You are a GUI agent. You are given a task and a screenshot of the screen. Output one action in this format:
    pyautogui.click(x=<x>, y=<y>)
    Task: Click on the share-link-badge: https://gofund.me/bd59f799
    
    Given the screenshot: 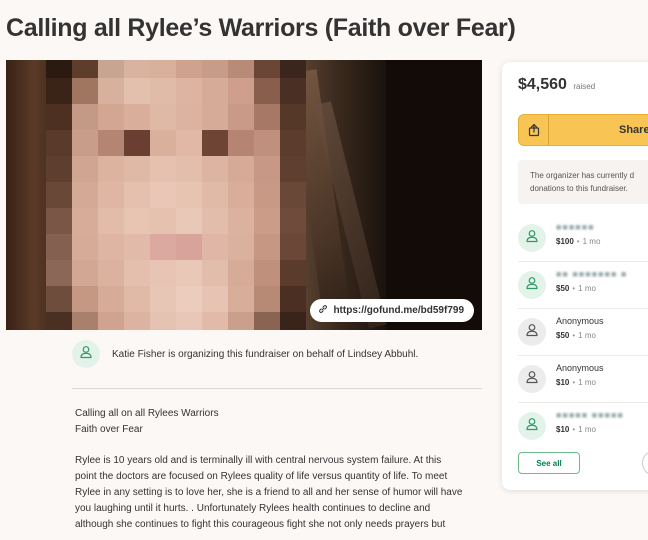 What is the action you would take?
    pyautogui.click(x=392, y=310)
    